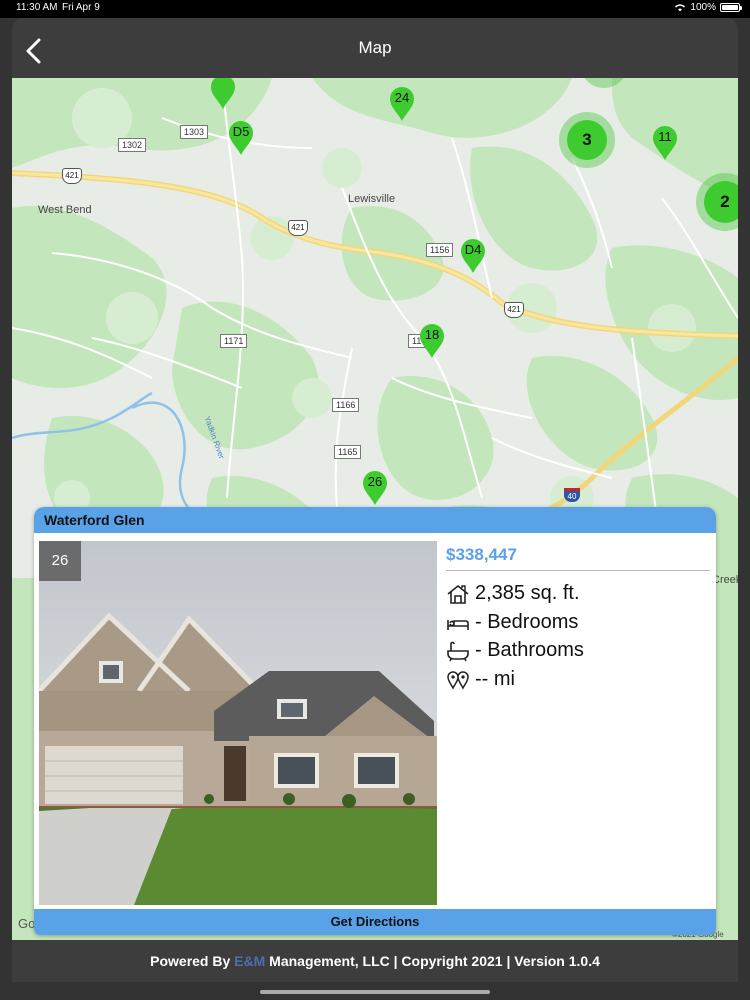 Image resolution: width=750 pixels, height=1000 pixels. I want to click on map-marker-24: 24, so click(402, 103).